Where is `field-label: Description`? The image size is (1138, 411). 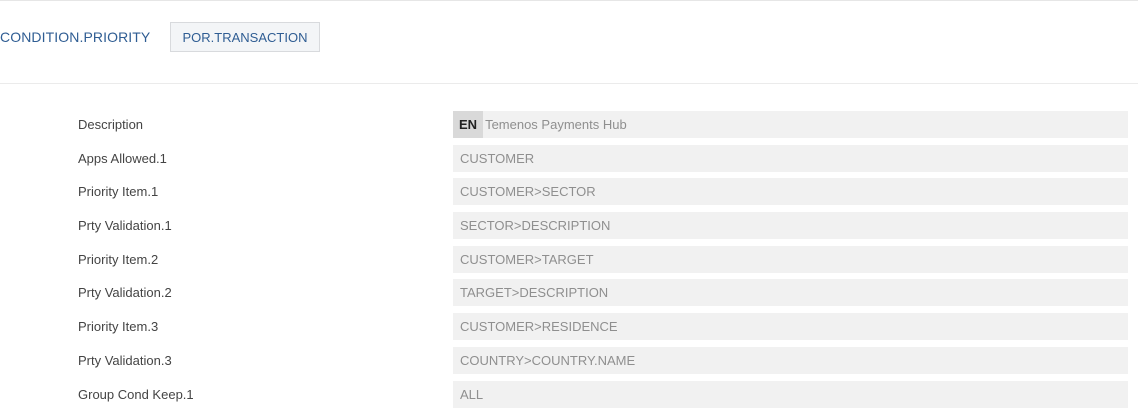 field-label: Description is located at coordinates (111, 124).